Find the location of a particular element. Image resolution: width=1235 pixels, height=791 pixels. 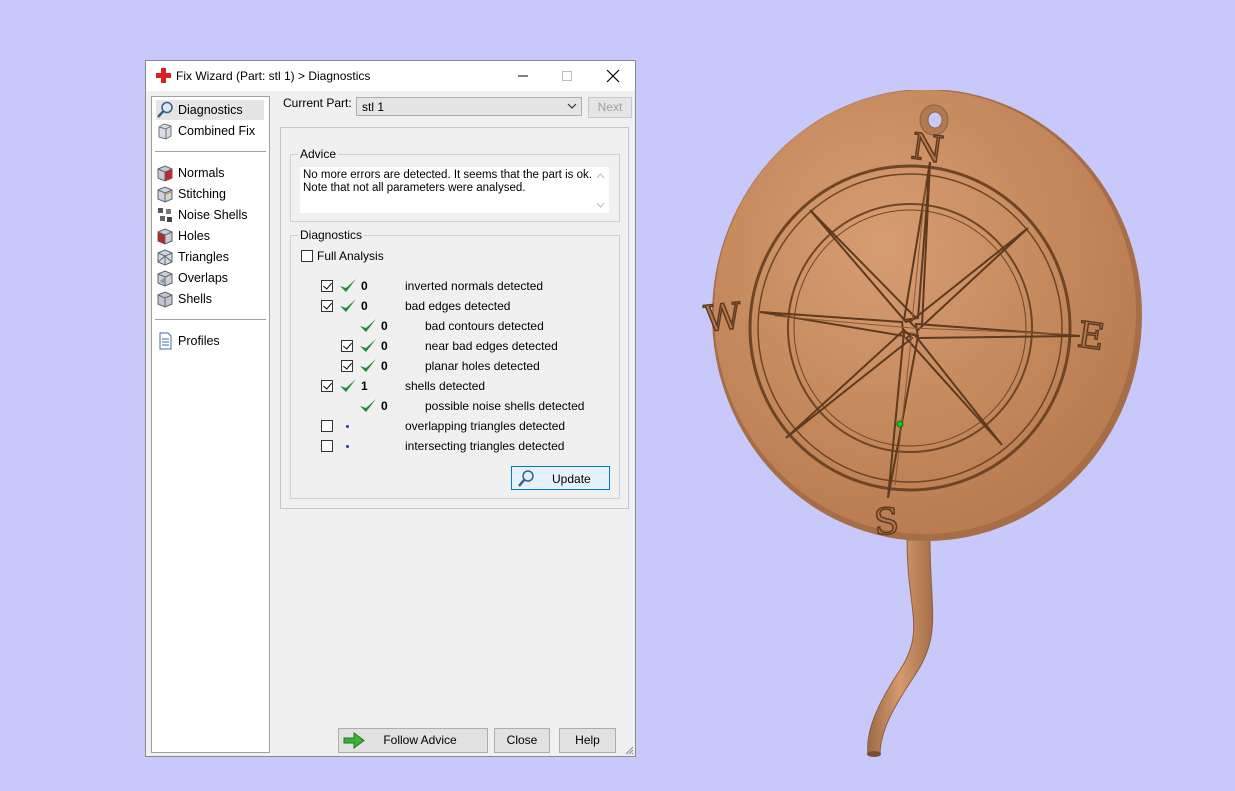

follow-advice-button: Follow Advice is located at coordinates (413, 740).